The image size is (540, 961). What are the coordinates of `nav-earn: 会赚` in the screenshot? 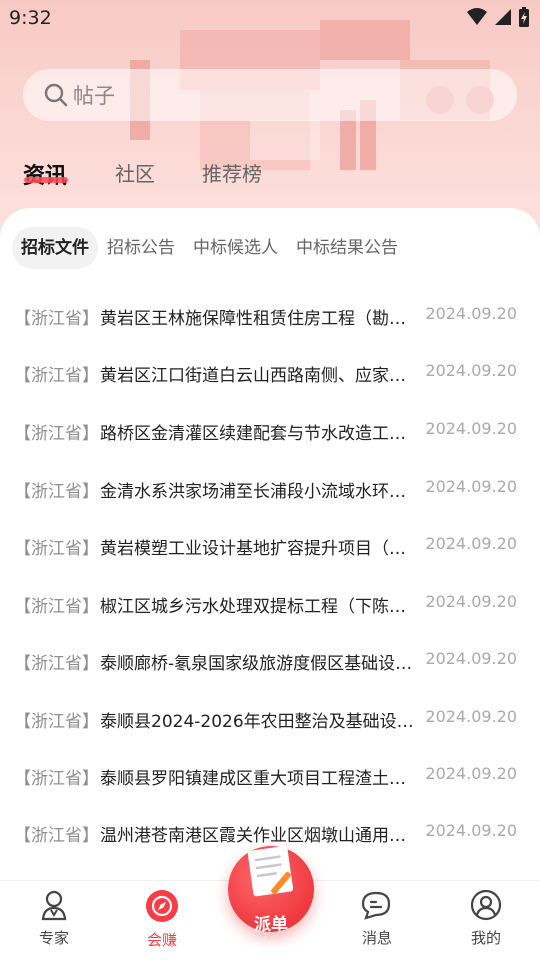 It's located at (162, 919).